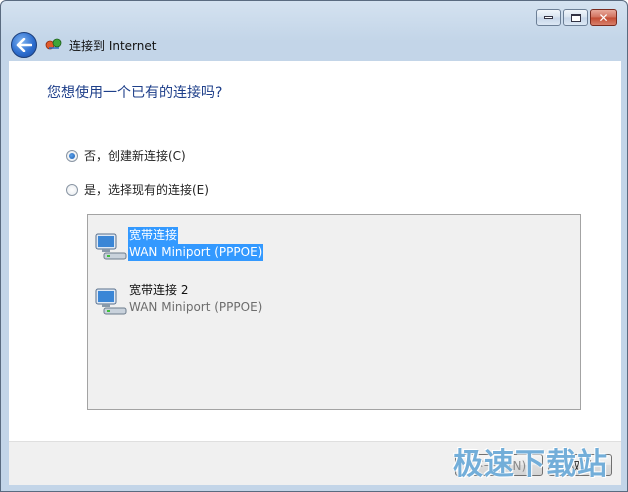 This screenshot has width=628, height=492. I want to click on minimize-icon, so click(548, 17).